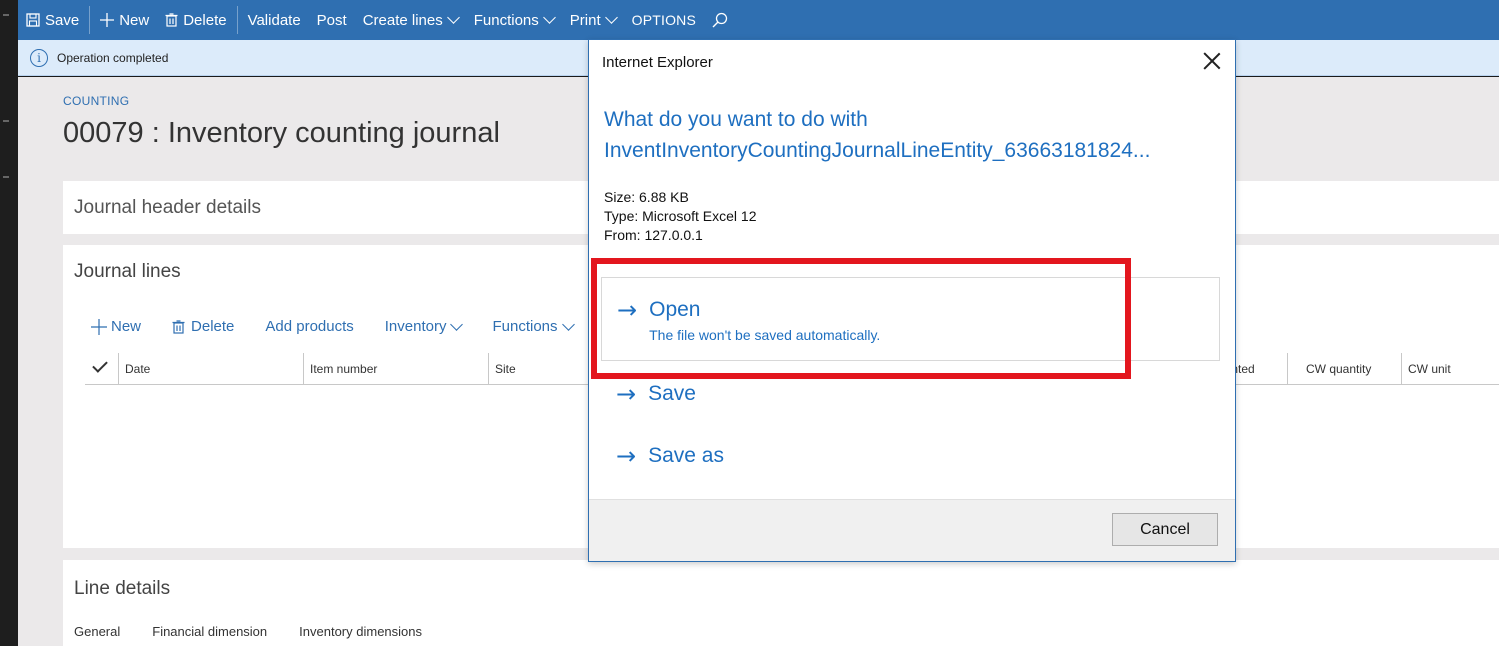 The image size is (1499, 646). I want to click on floppy-disk-icon, so click(33, 20).